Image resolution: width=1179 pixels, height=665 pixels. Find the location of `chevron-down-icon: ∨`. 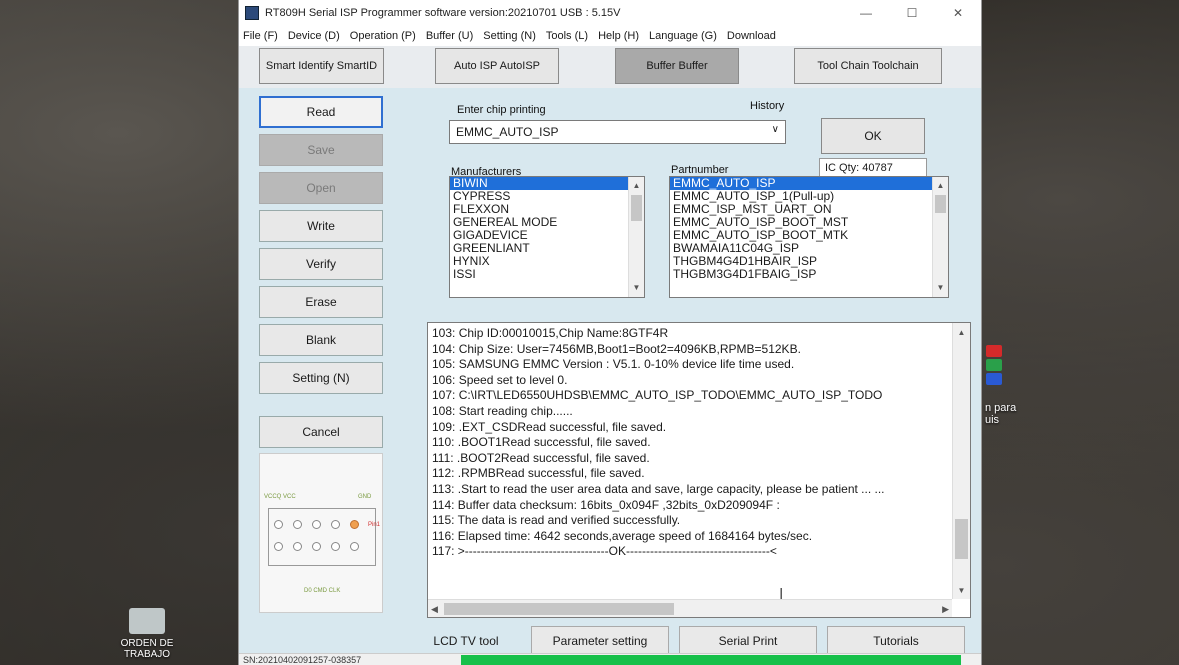

chevron-down-icon: ∨ is located at coordinates (775, 129).